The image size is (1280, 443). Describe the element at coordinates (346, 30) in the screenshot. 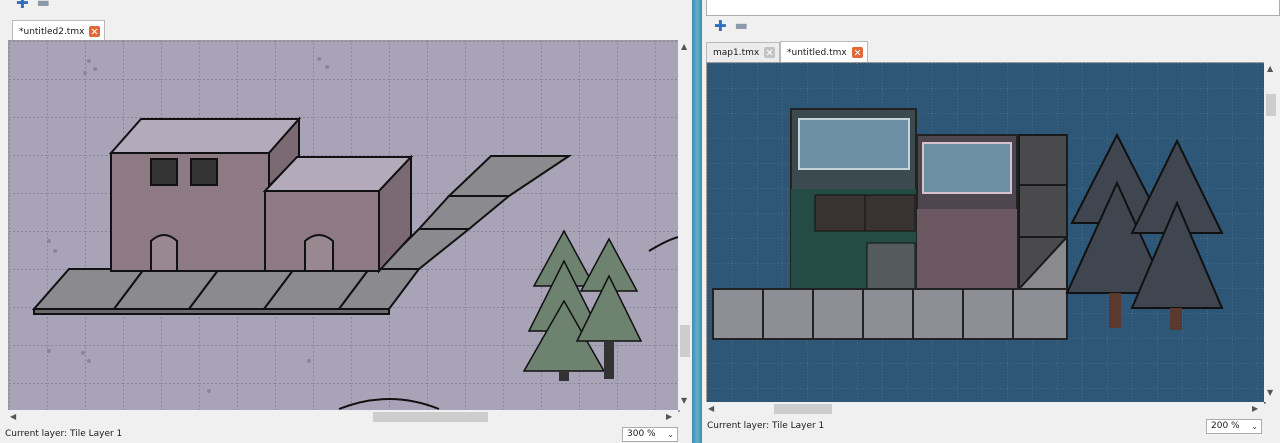

I see `tab-bar: *untitled2.tmx` at that location.